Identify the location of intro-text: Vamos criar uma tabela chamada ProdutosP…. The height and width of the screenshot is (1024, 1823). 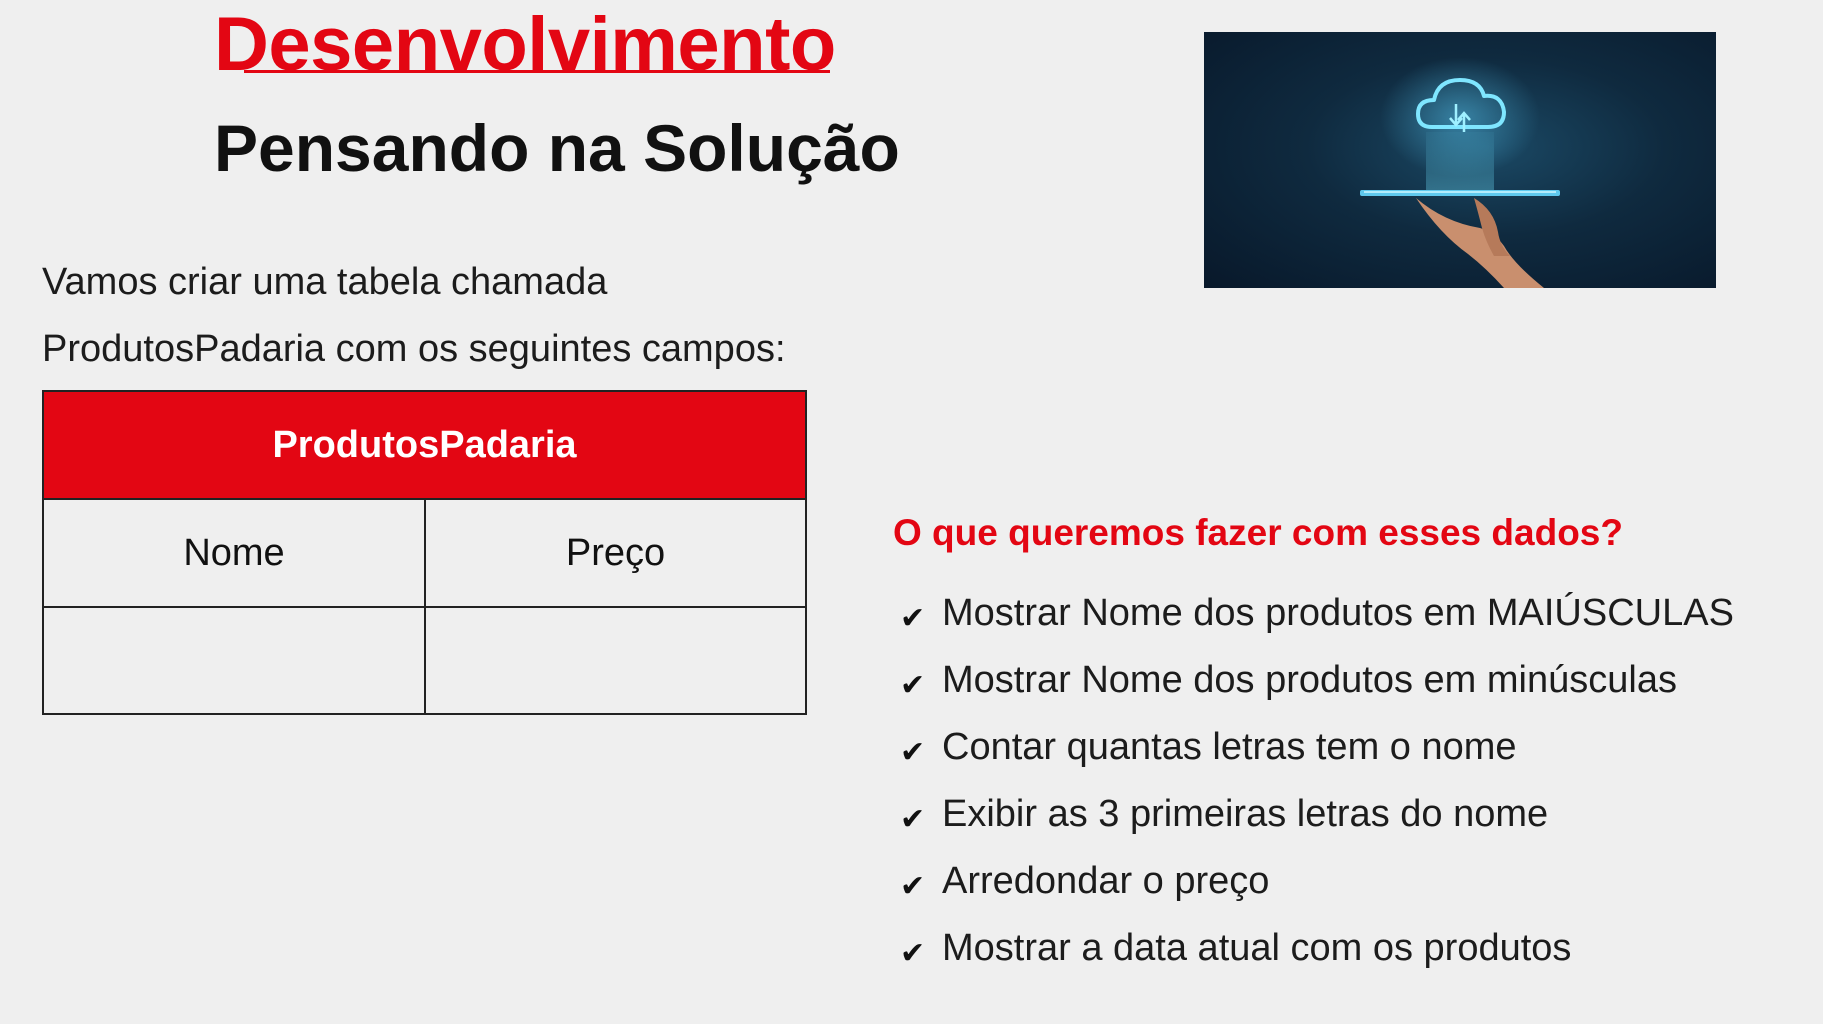
(414, 315).